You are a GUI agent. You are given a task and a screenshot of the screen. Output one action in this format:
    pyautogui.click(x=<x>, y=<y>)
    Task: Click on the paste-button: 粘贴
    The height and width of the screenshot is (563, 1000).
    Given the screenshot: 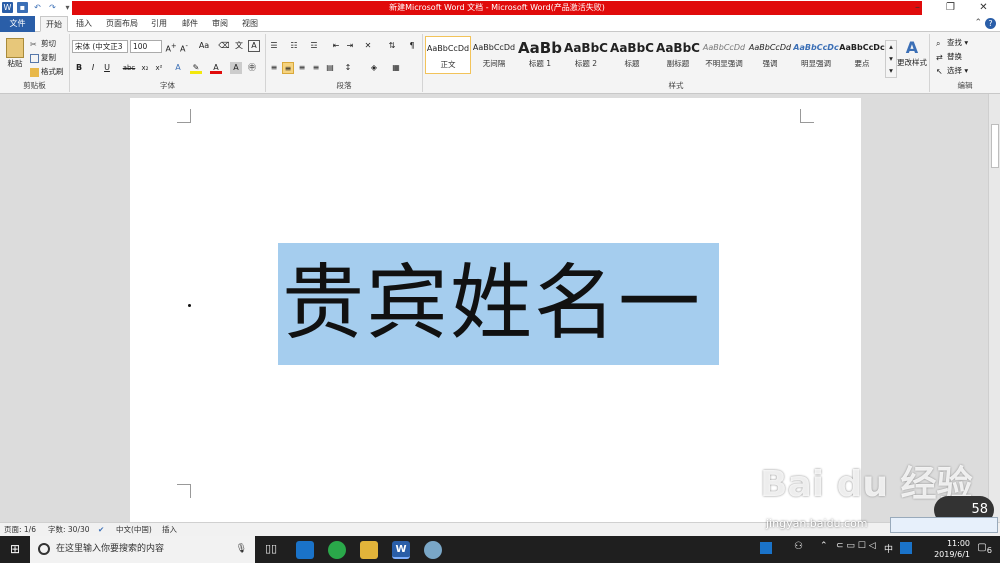 What is the action you would take?
    pyautogui.click(x=15, y=53)
    